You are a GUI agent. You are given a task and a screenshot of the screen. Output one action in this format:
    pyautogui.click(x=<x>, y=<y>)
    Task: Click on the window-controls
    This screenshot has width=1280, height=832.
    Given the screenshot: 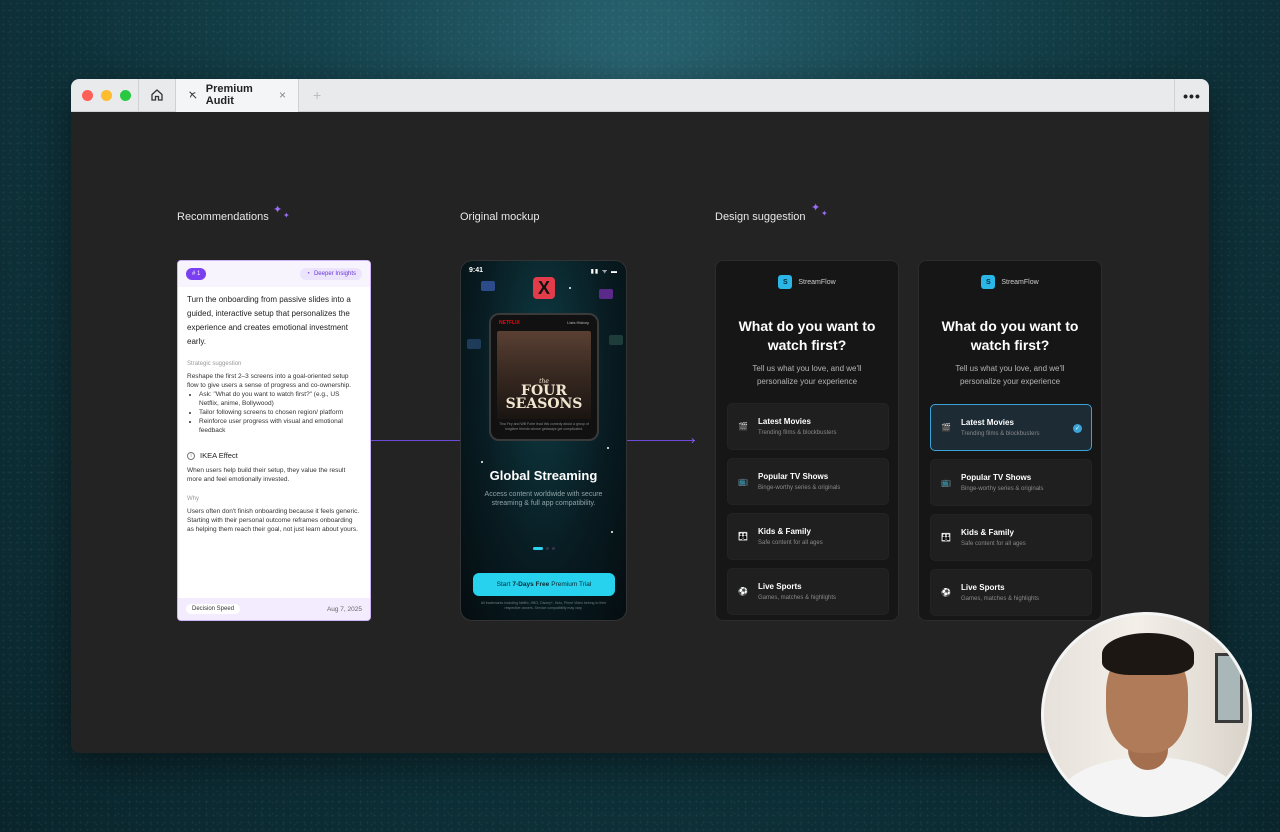 What is the action you would take?
    pyautogui.click(x=104, y=95)
    